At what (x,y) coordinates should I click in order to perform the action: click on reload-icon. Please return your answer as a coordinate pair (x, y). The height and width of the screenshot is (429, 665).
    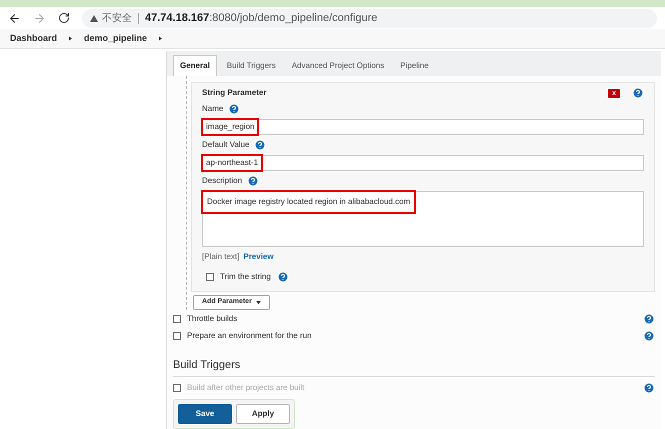
    Looking at the image, I should click on (64, 18).